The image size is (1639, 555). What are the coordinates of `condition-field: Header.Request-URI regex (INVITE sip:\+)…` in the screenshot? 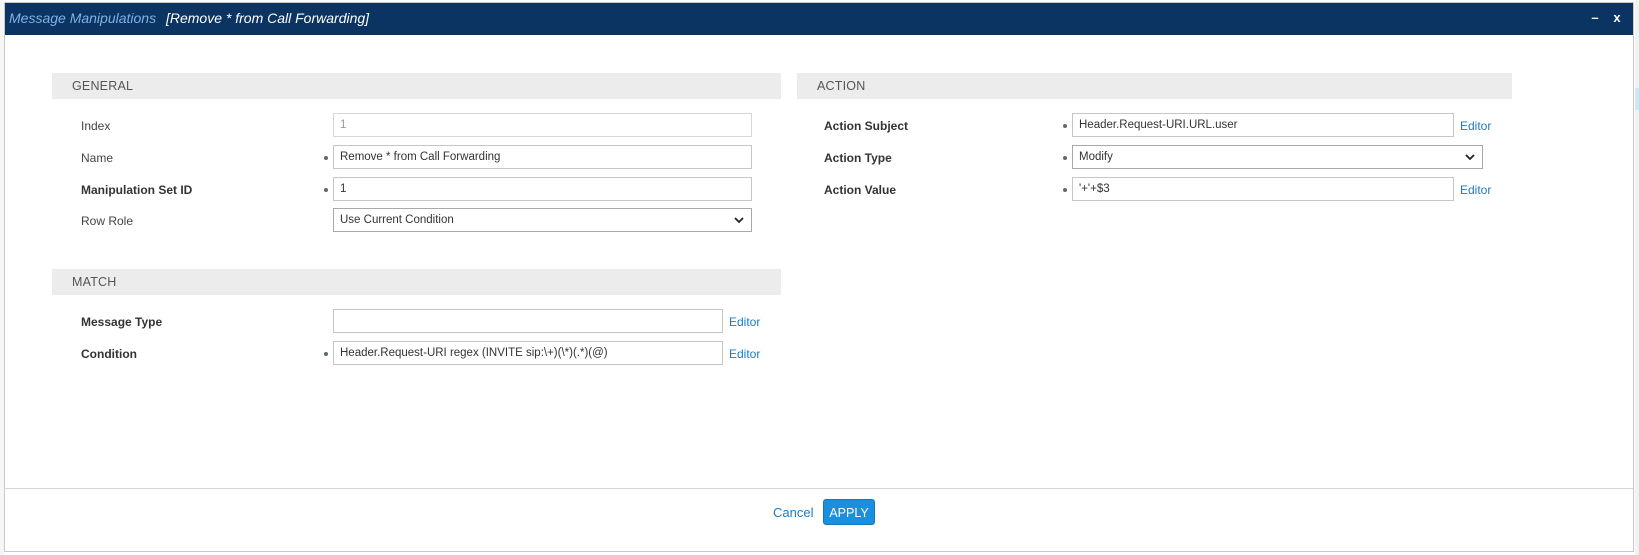 It's located at (528, 353).